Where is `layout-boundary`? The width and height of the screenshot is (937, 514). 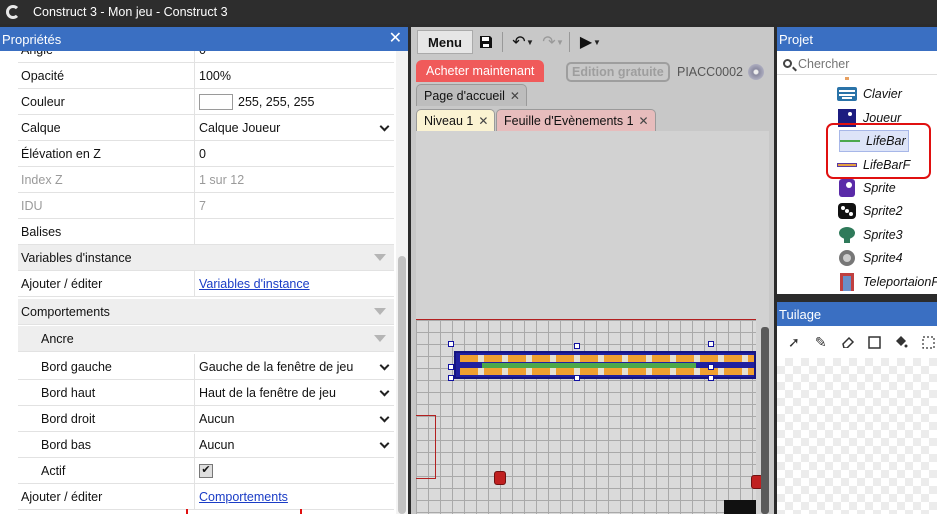 layout-boundary is located at coordinates (426, 447).